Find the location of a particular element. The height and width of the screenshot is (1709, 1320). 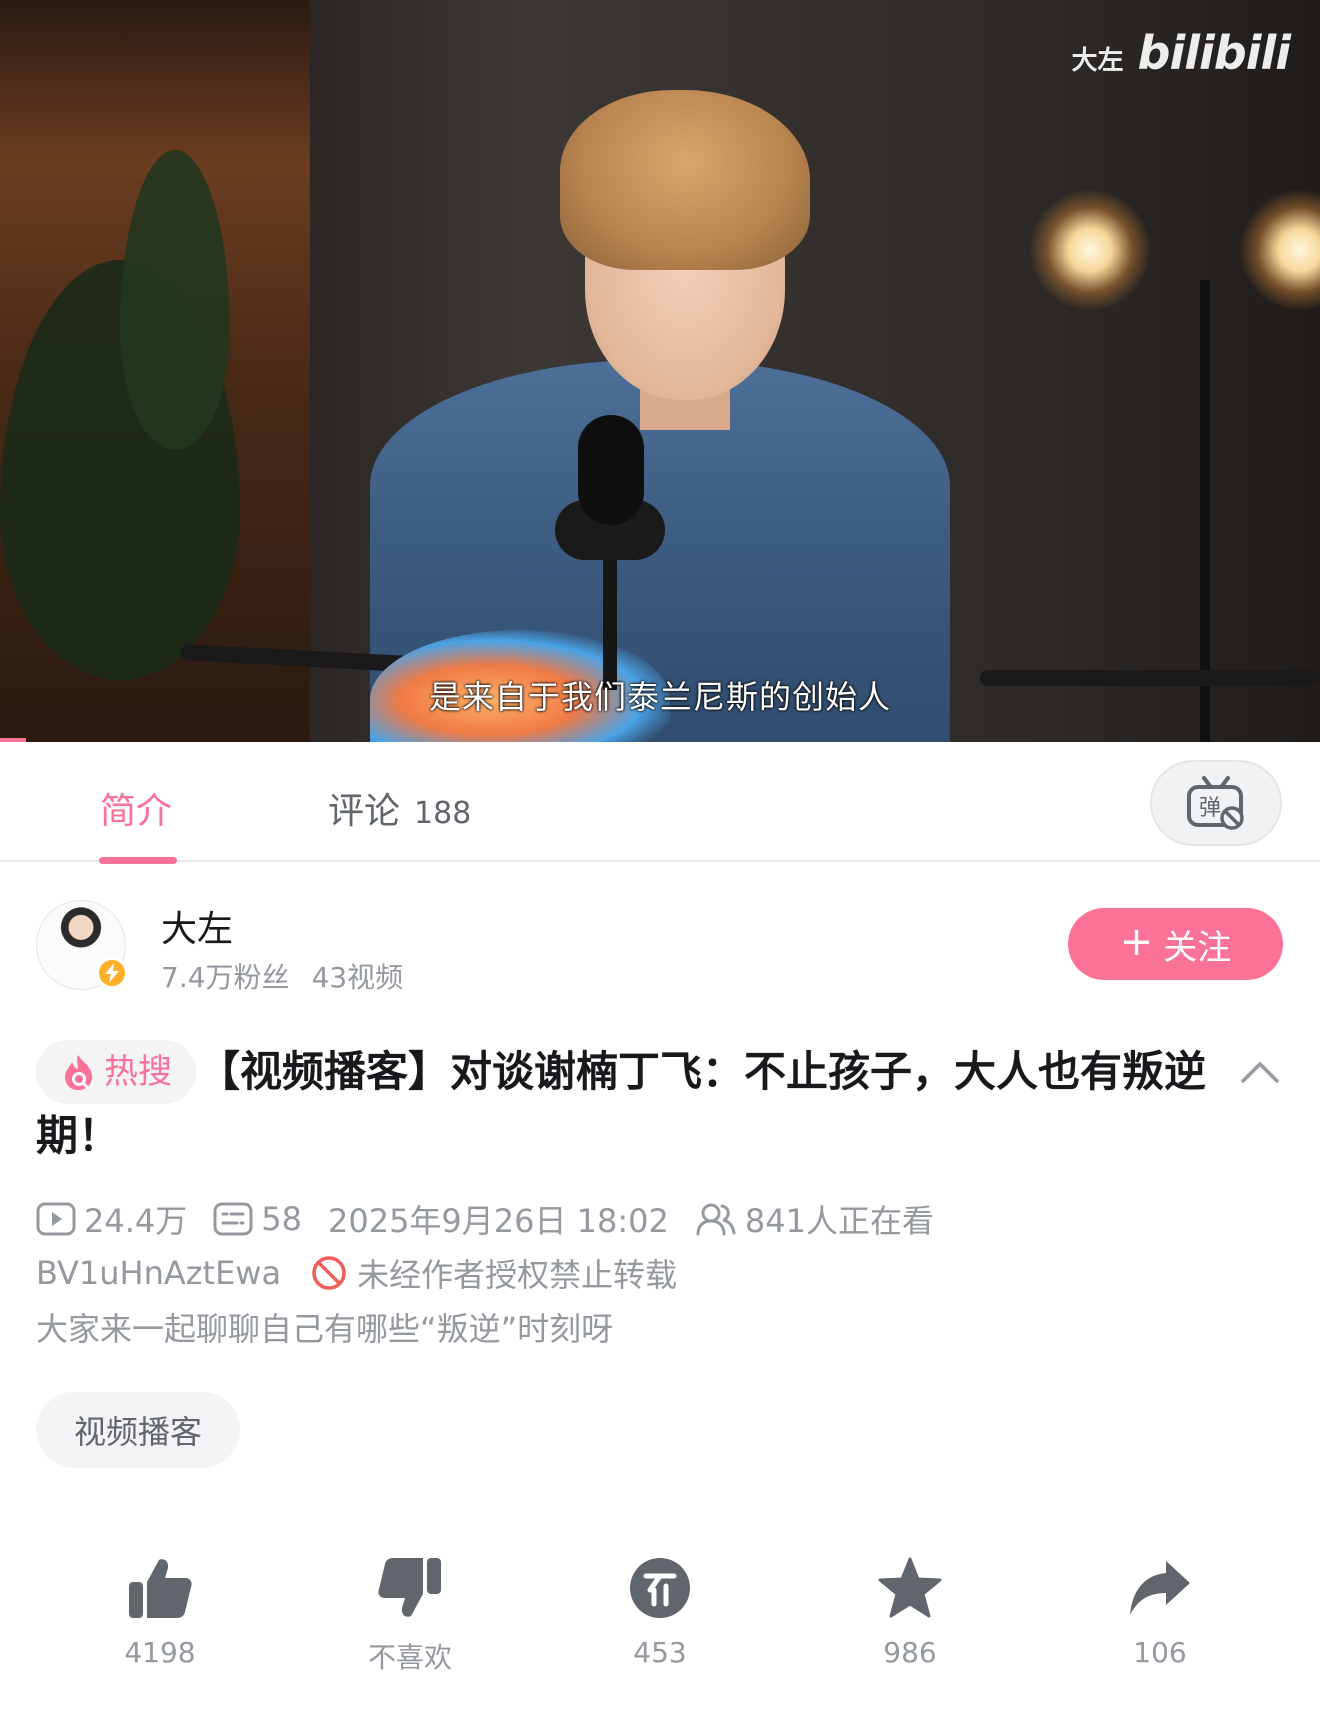

watching-count: 841人正在看 is located at coordinates (814, 1219).